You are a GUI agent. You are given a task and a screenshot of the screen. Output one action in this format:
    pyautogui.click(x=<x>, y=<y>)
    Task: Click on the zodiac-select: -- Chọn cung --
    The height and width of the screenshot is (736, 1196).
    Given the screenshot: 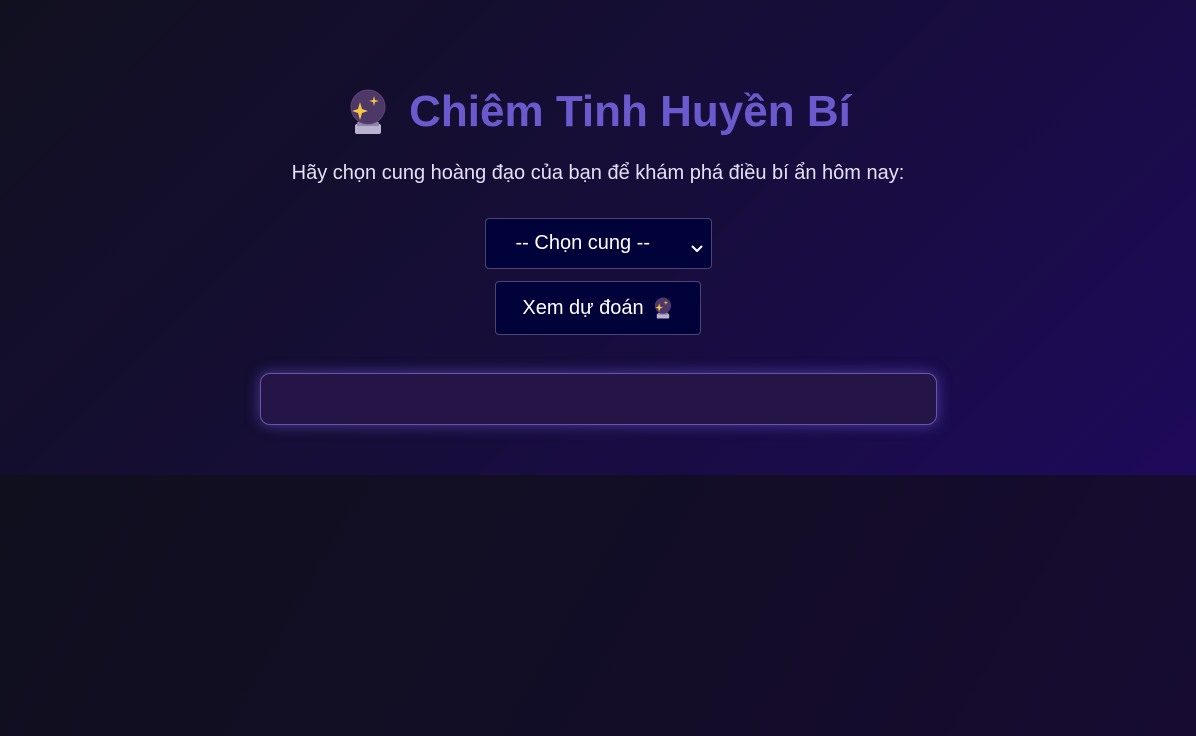 What is the action you would take?
    pyautogui.click(x=598, y=243)
    